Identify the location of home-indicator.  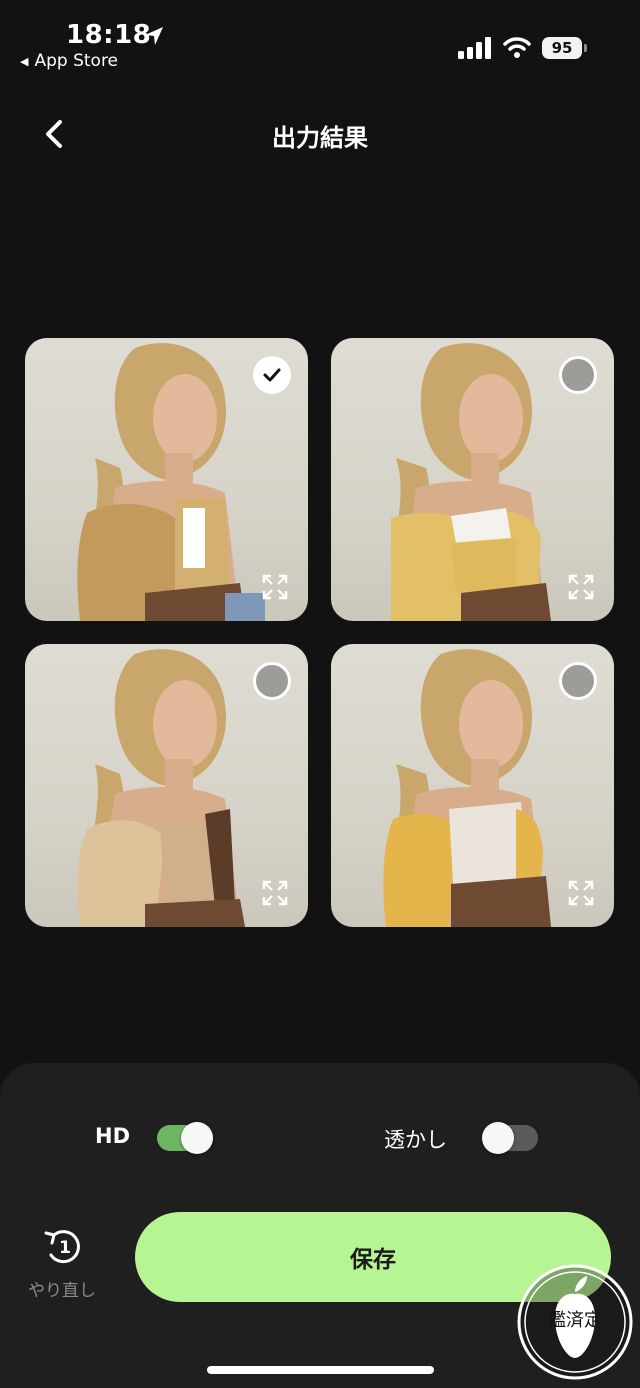
(320, 1370).